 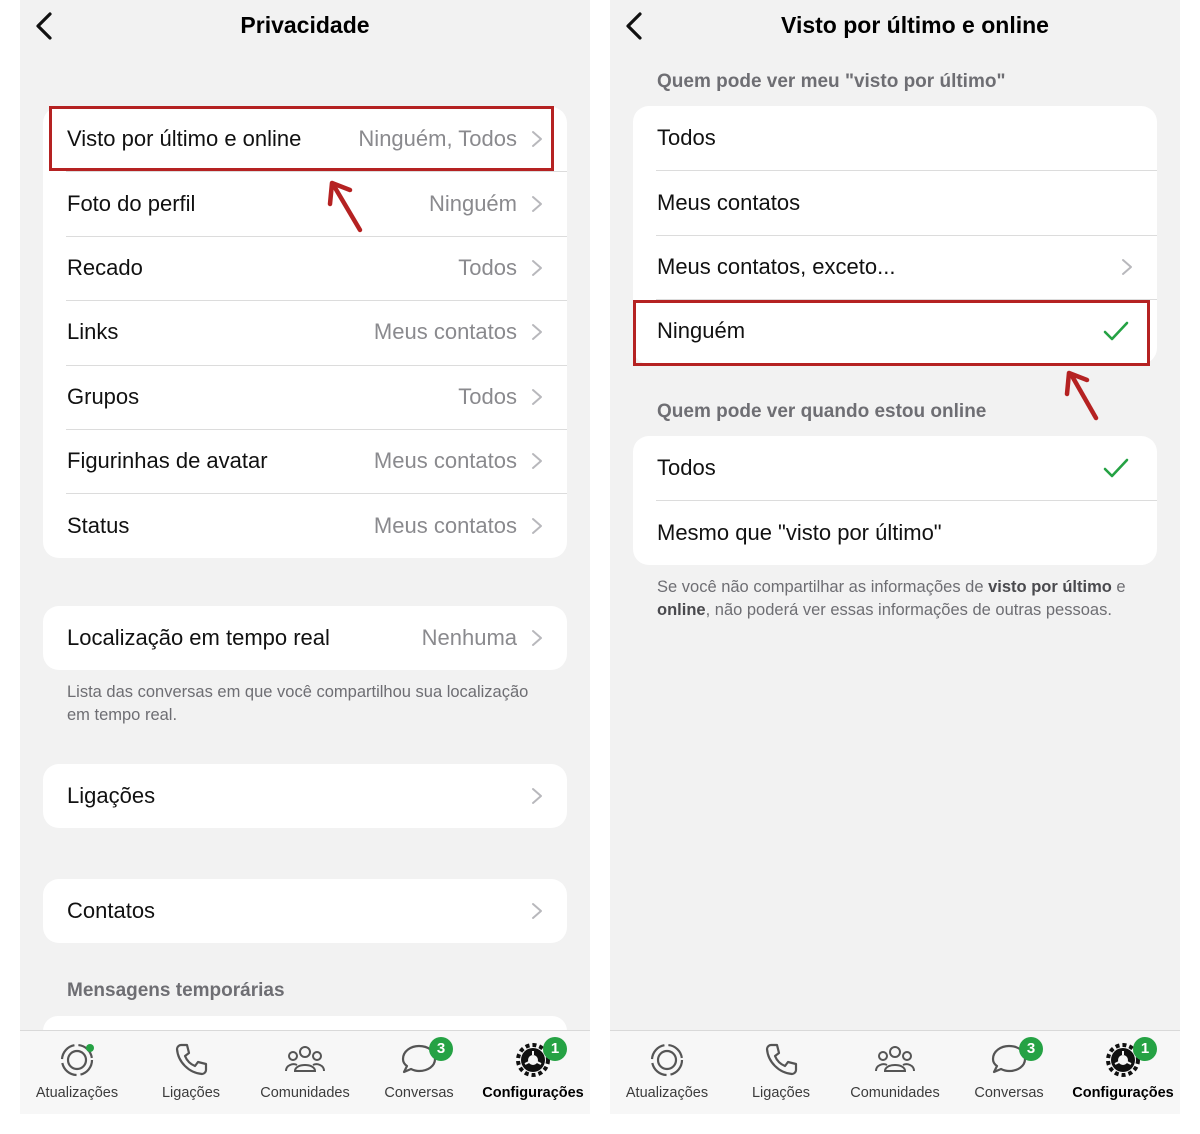 I want to click on row-profile-photo: Foto do perfil Ninguém, so click(x=305, y=203).